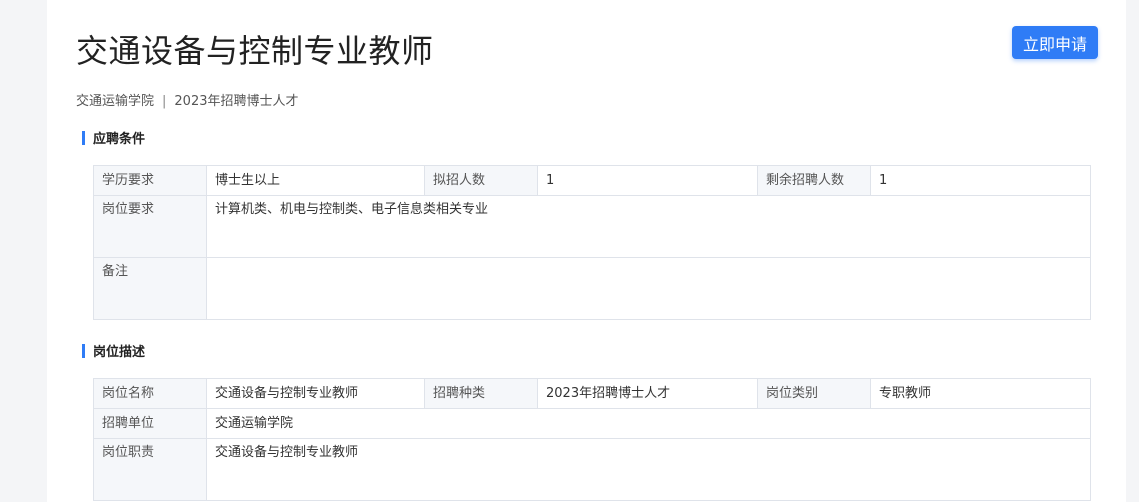 Image resolution: width=1139 pixels, height=502 pixels. I want to click on position-duty-label: 岗位职责, so click(150, 469).